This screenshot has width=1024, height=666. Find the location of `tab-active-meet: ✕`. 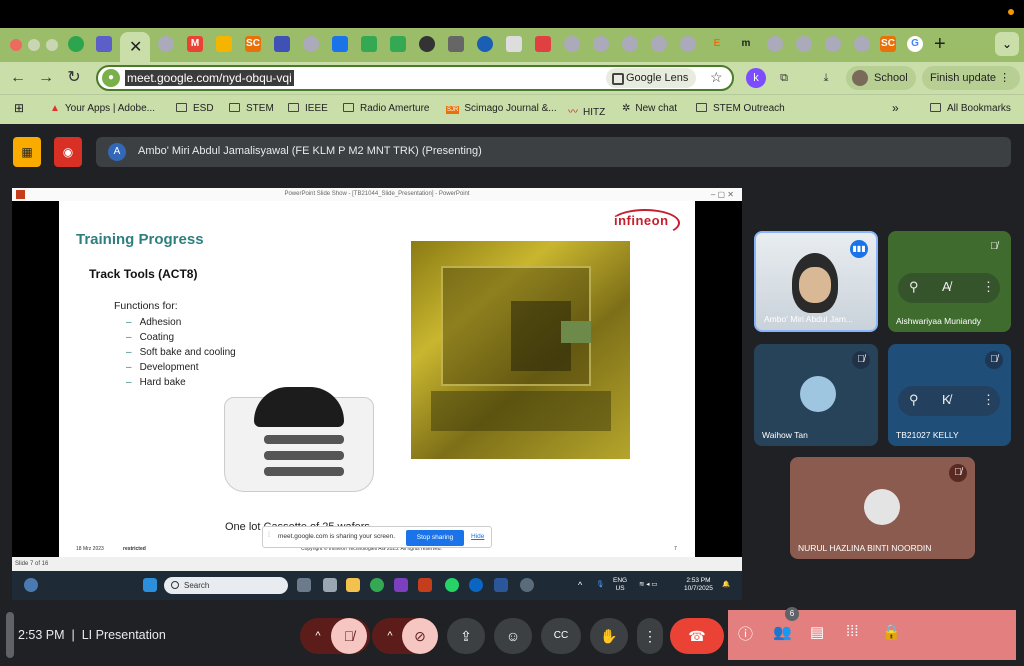

tab-active-meet: ✕ is located at coordinates (135, 47).